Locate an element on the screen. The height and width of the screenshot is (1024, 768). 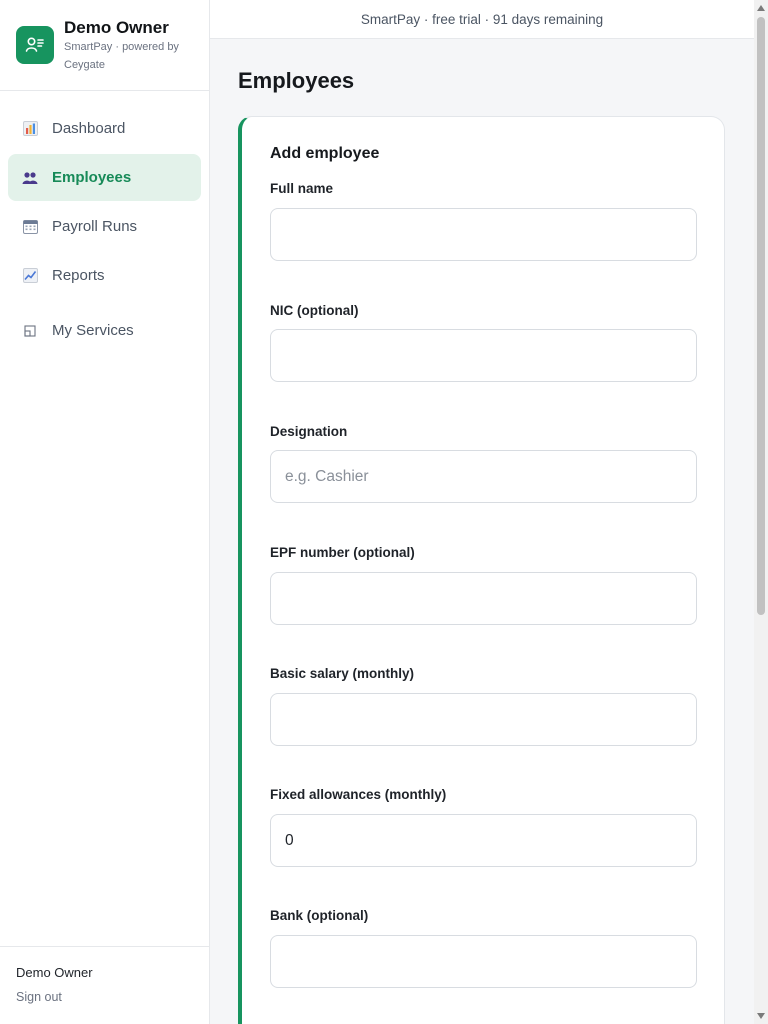
app-subtitle: SmartPay · powered by Ceygate is located at coordinates (121, 56).